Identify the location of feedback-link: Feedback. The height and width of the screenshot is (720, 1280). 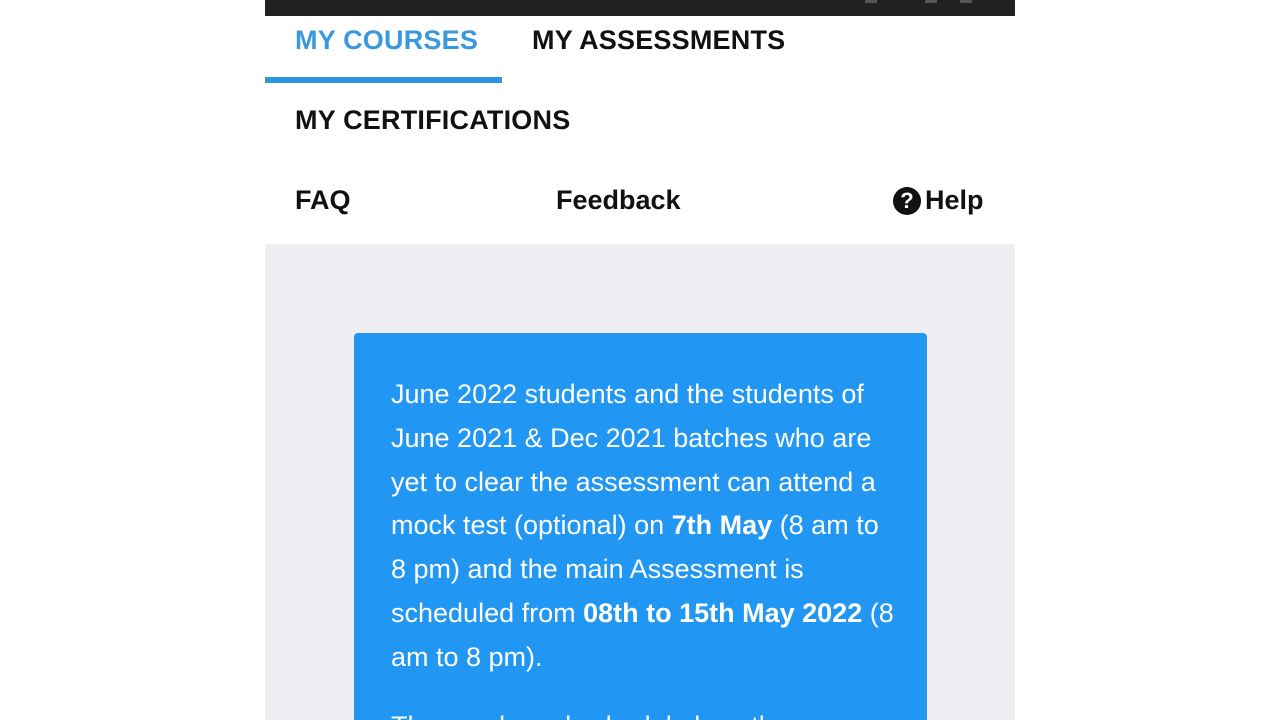
(618, 200).